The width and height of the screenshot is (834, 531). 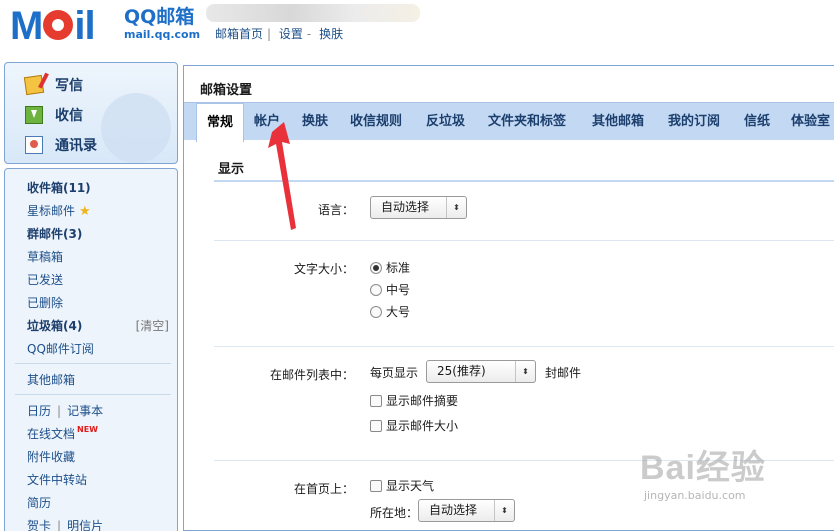 I want to click on link-skin: 换肤, so click(x=331, y=34).